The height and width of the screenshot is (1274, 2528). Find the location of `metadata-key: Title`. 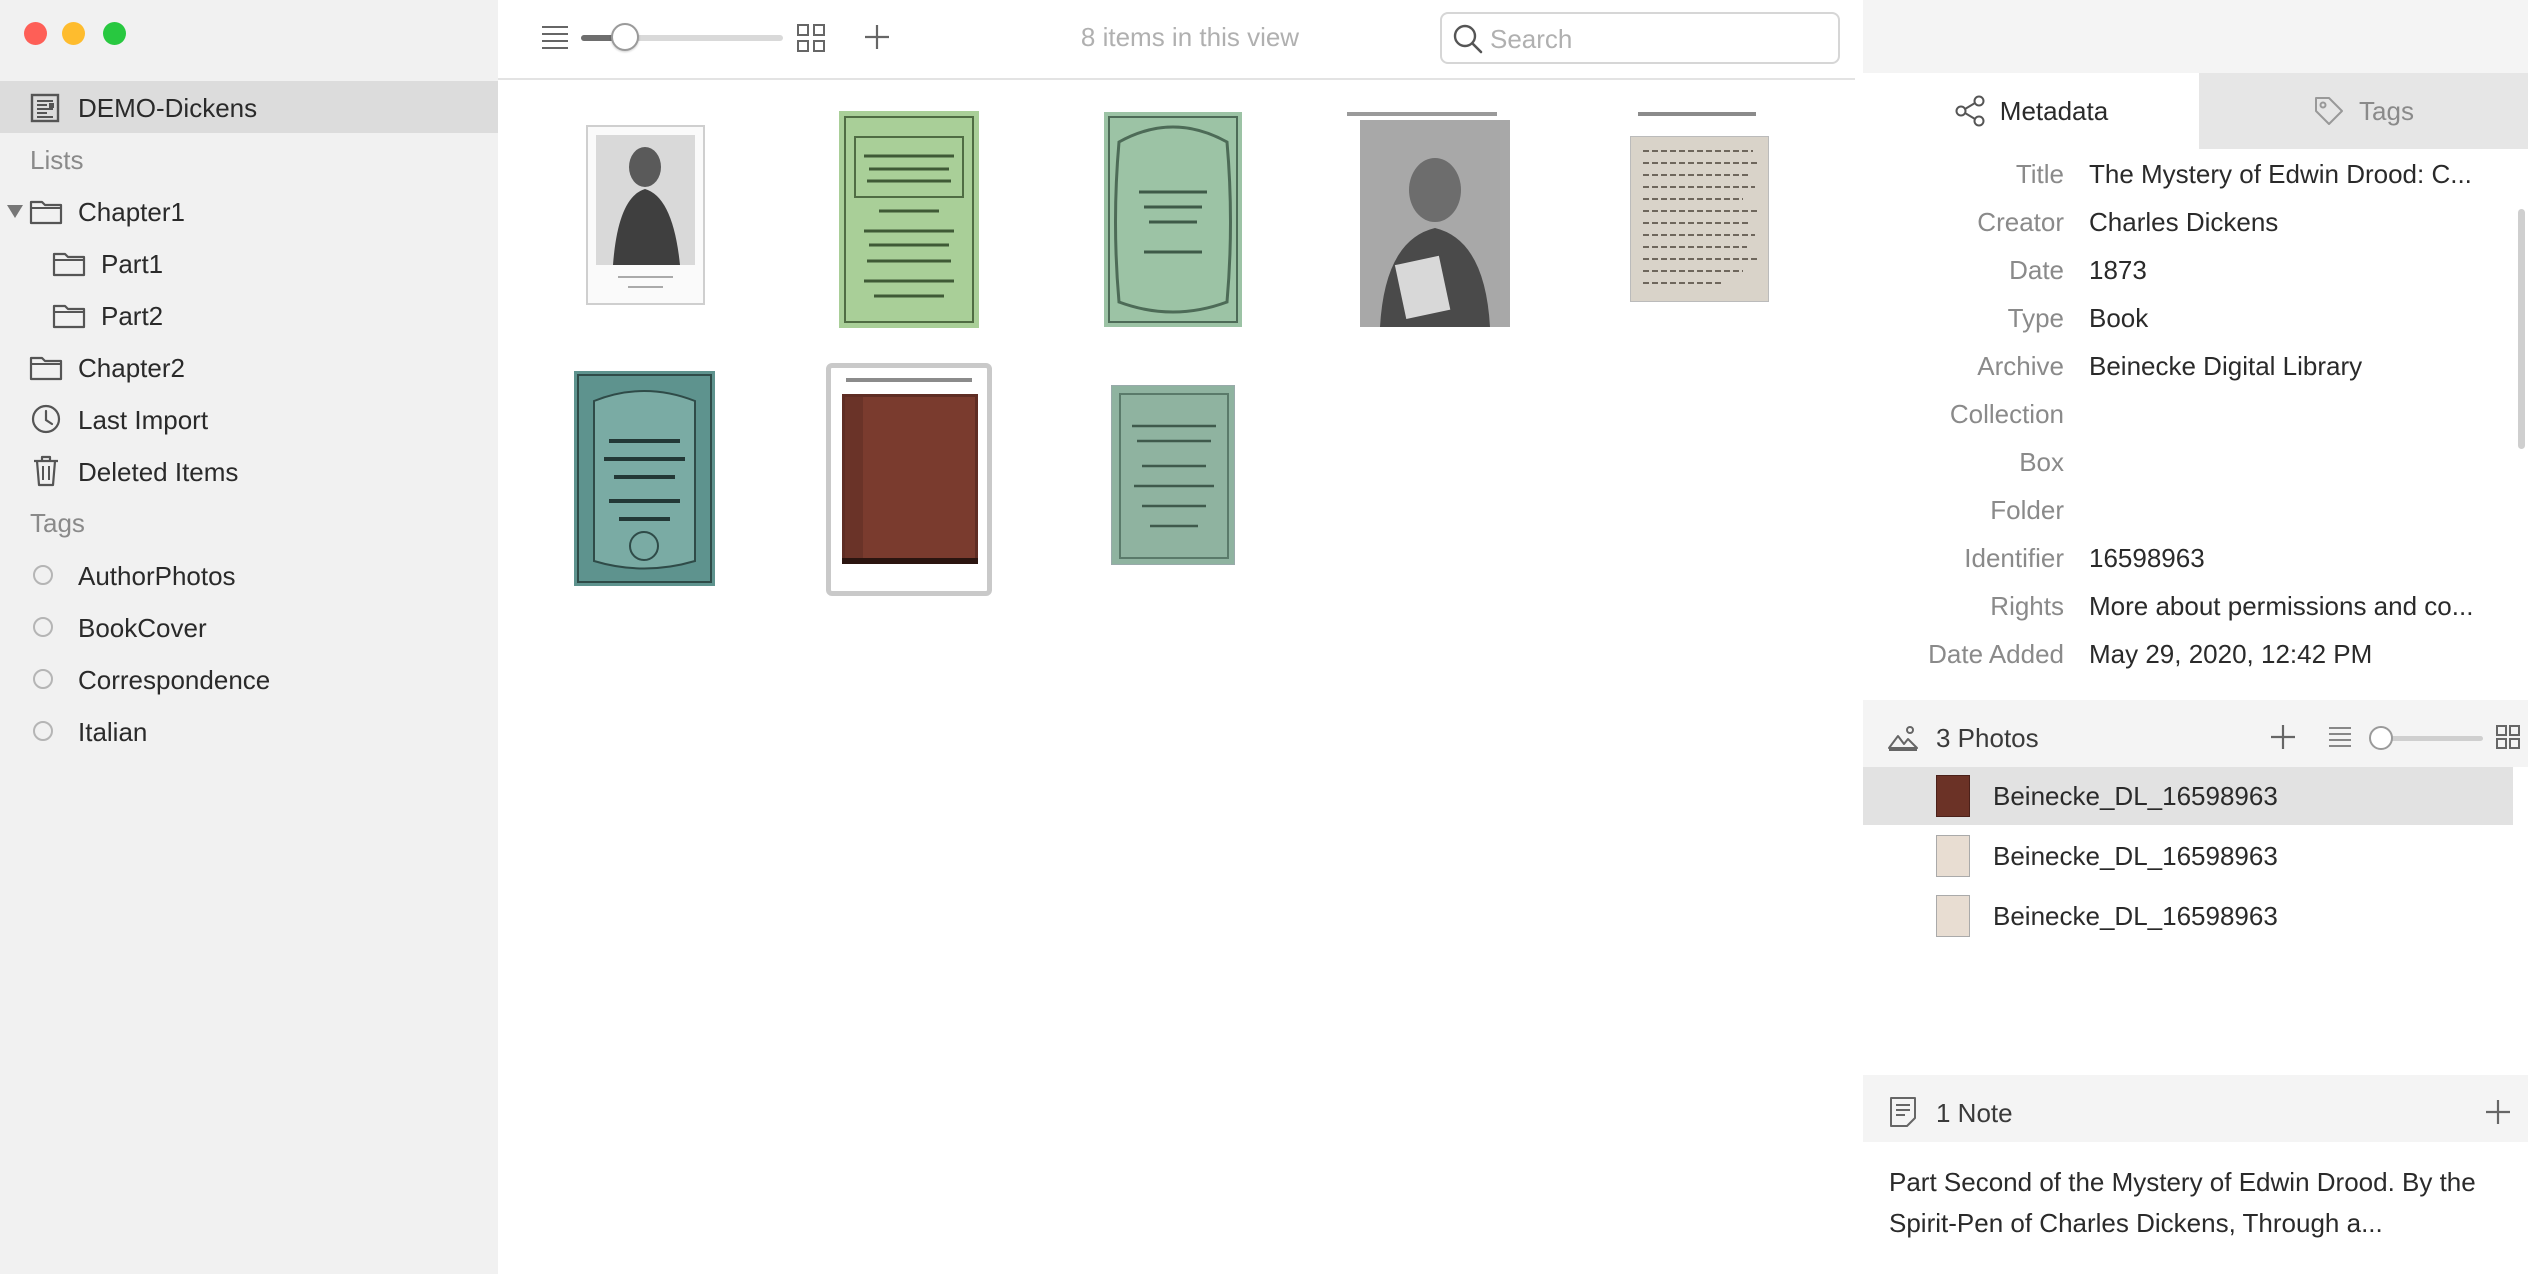

metadata-key: Title is located at coordinates (2039, 174).